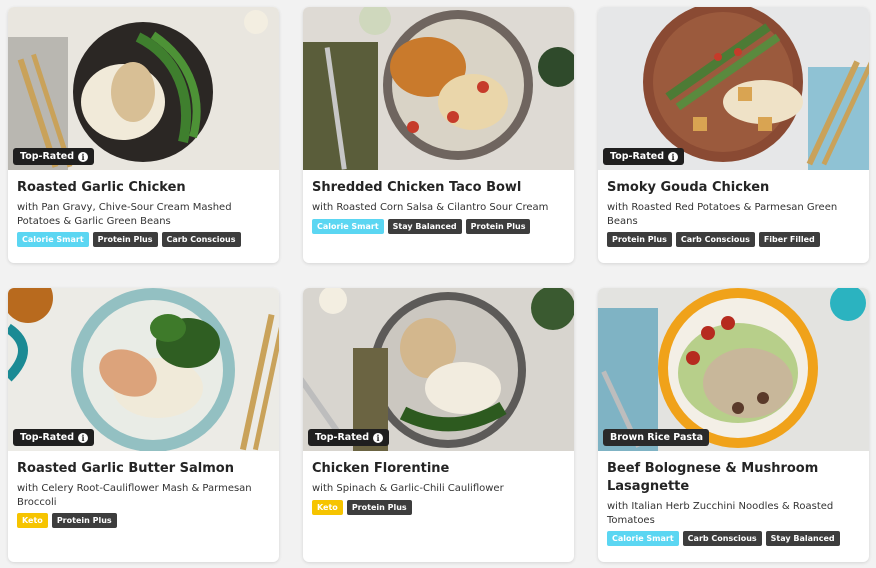 Image resolution: width=876 pixels, height=568 pixels. Describe the element at coordinates (656, 437) in the screenshot. I see `brown-rice-pasta-badge: Brown Rice Pasta` at that location.